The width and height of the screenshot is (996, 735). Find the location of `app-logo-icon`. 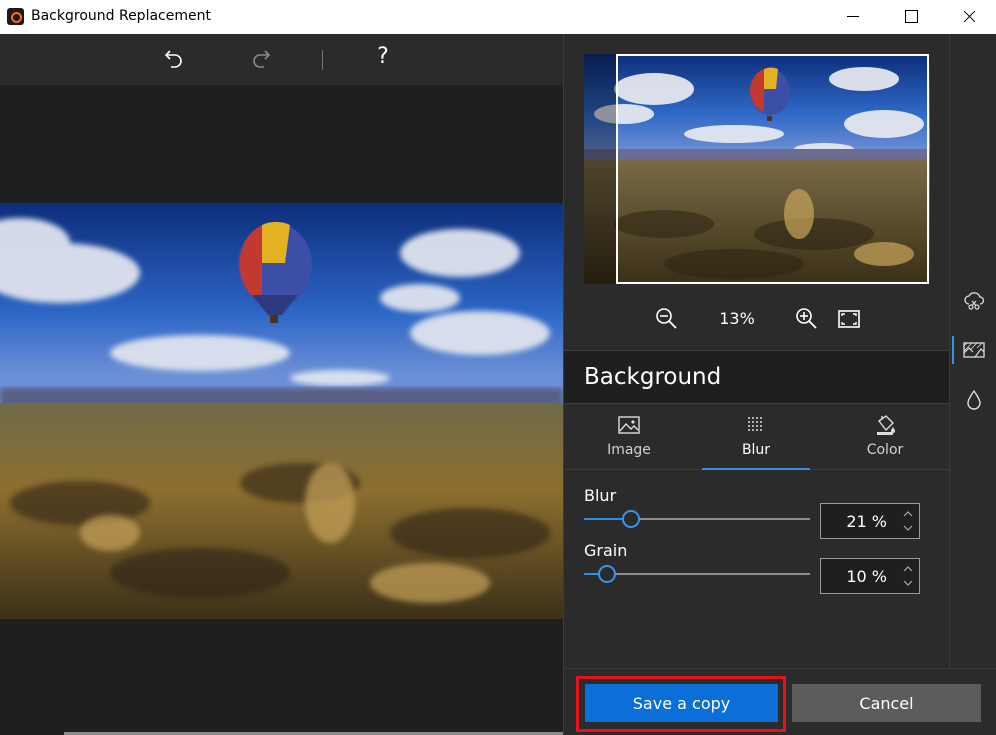

app-logo-icon is located at coordinates (15, 16).